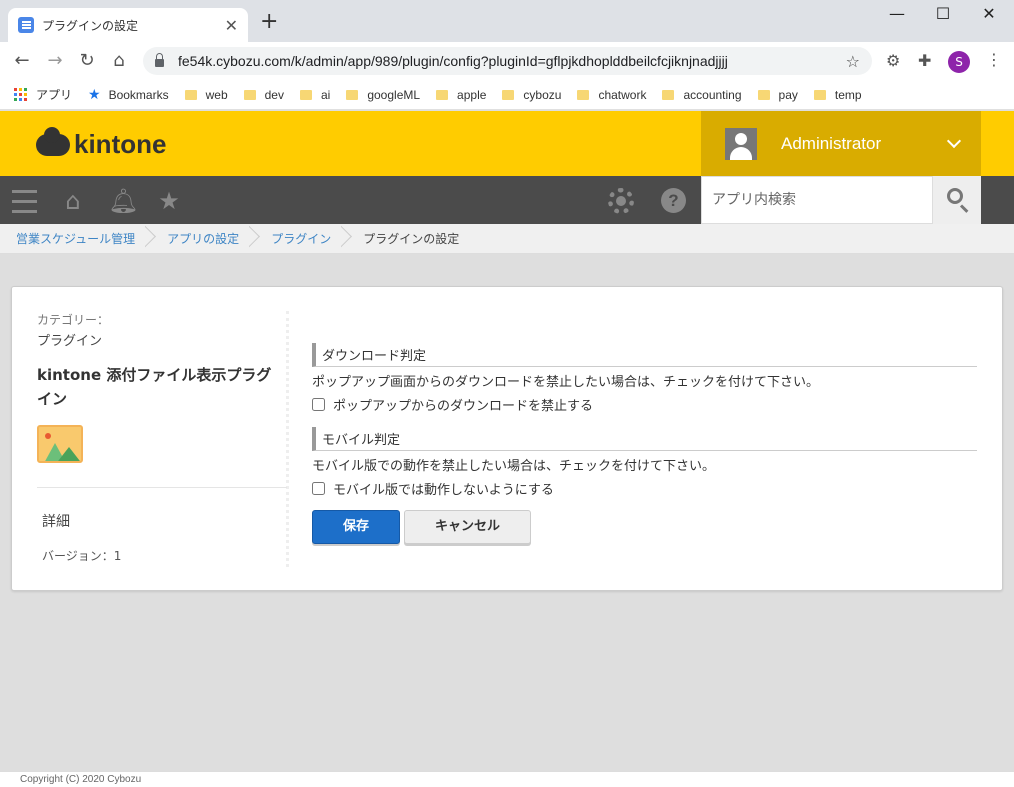 The width and height of the screenshot is (1014, 787). What do you see at coordinates (831, 143) in the screenshot?
I see `username: Administrator` at bounding box center [831, 143].